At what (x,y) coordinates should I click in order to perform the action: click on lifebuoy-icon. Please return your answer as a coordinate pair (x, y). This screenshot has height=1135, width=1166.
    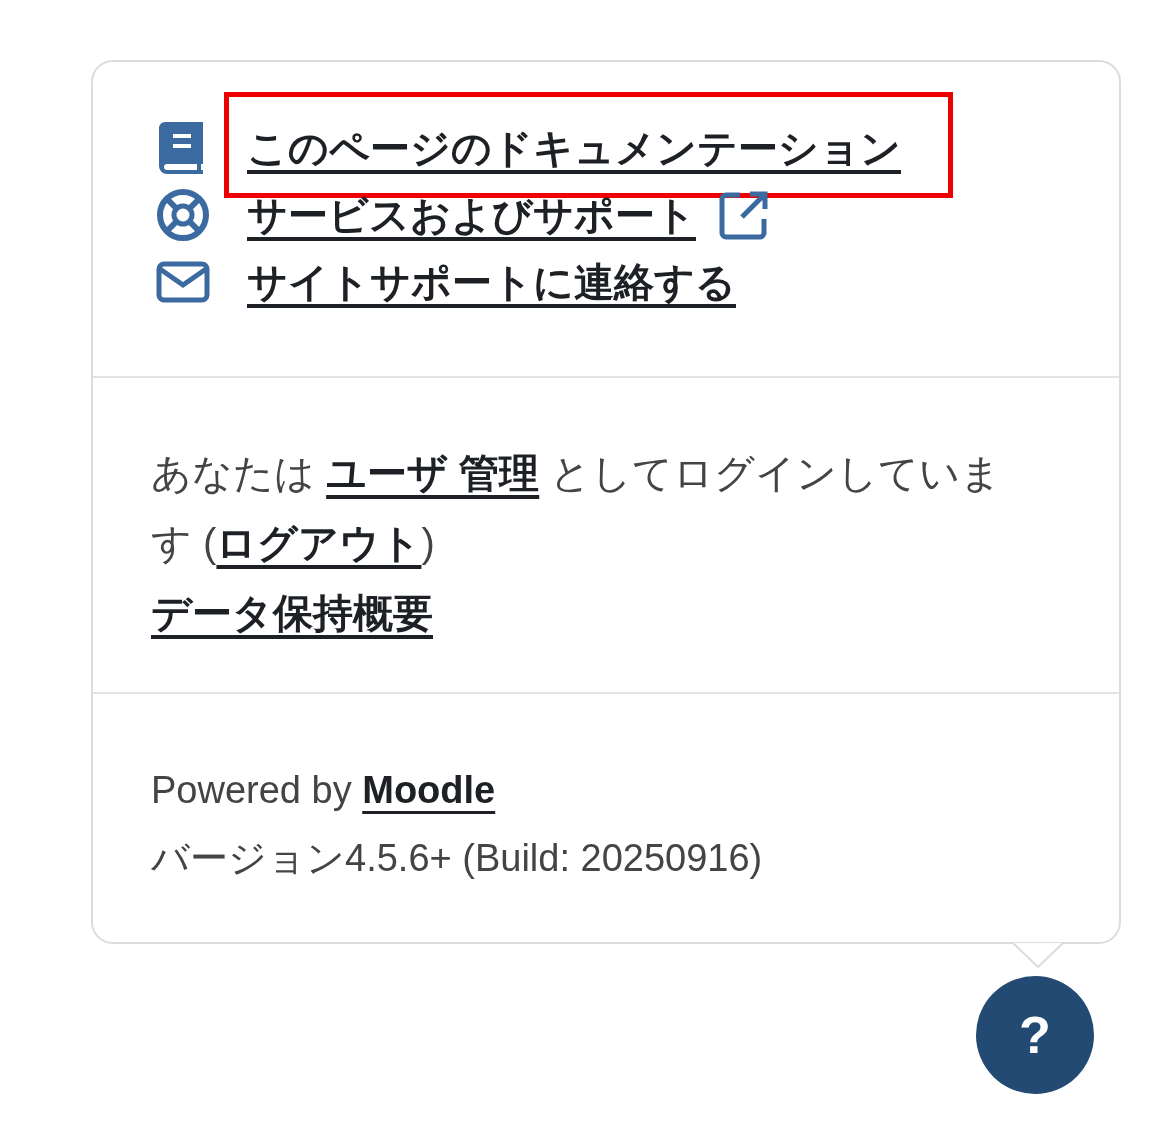
    Looking at the image, I should click on (183, 214).